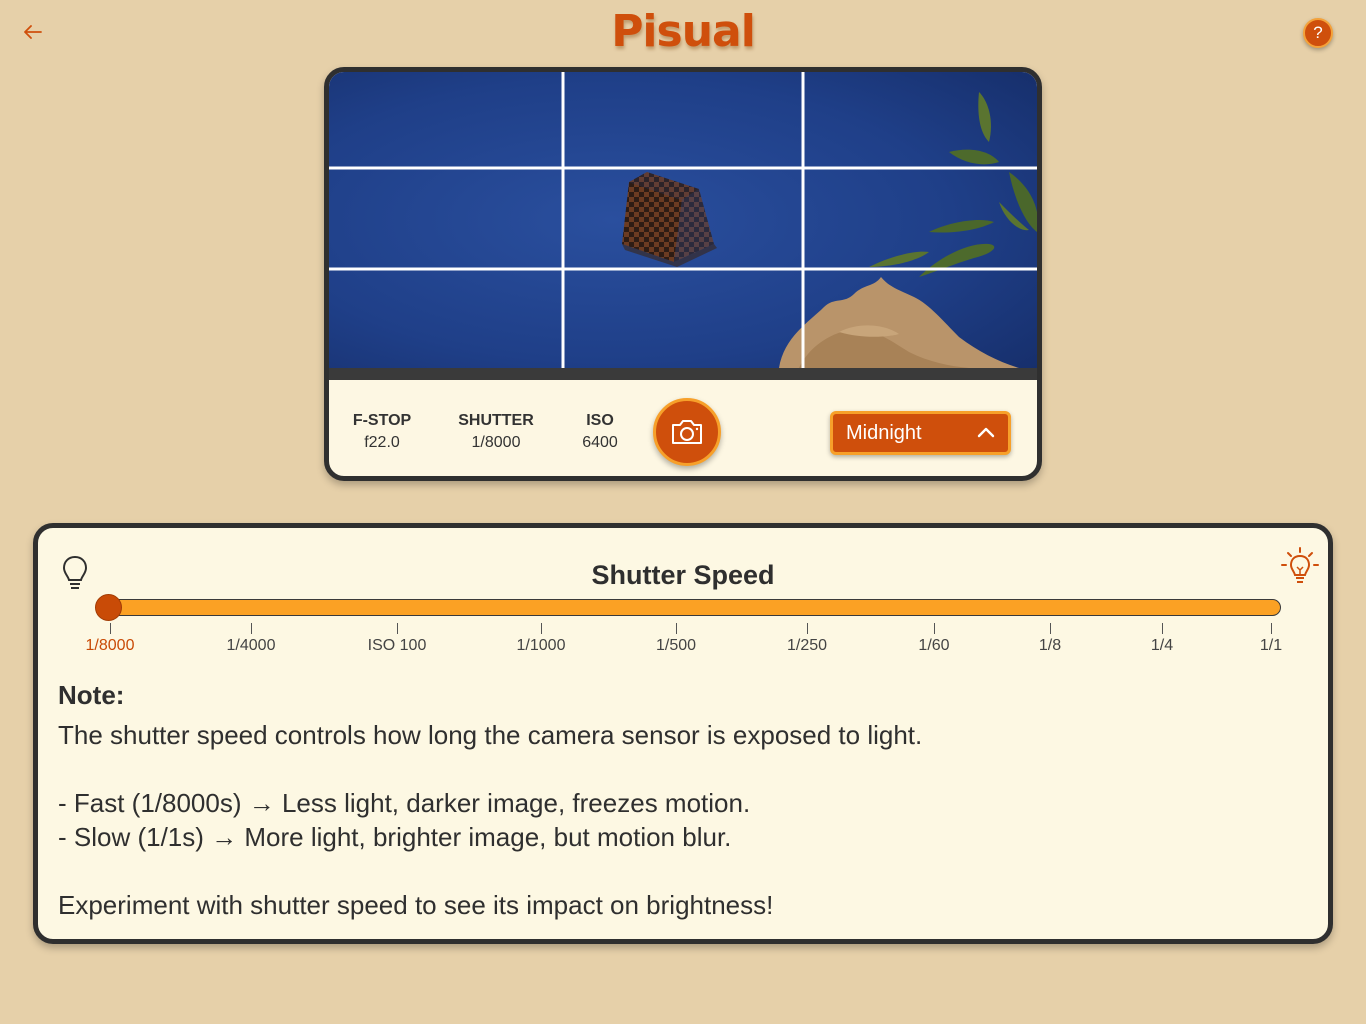 The height and width of the screenshot is (1024, 1366). I want to click on shutter-speed-slider-thumb, so click(108, 607).